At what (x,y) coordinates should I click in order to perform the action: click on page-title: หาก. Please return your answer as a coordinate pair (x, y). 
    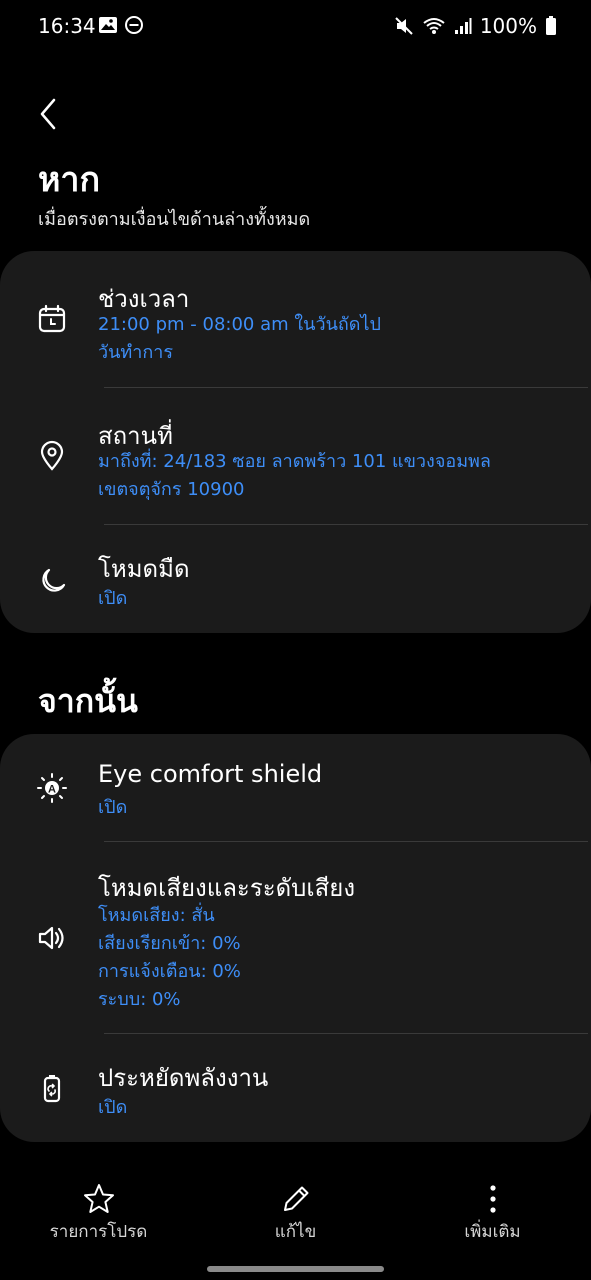
    Looking at the image, I should click on (69, 180).